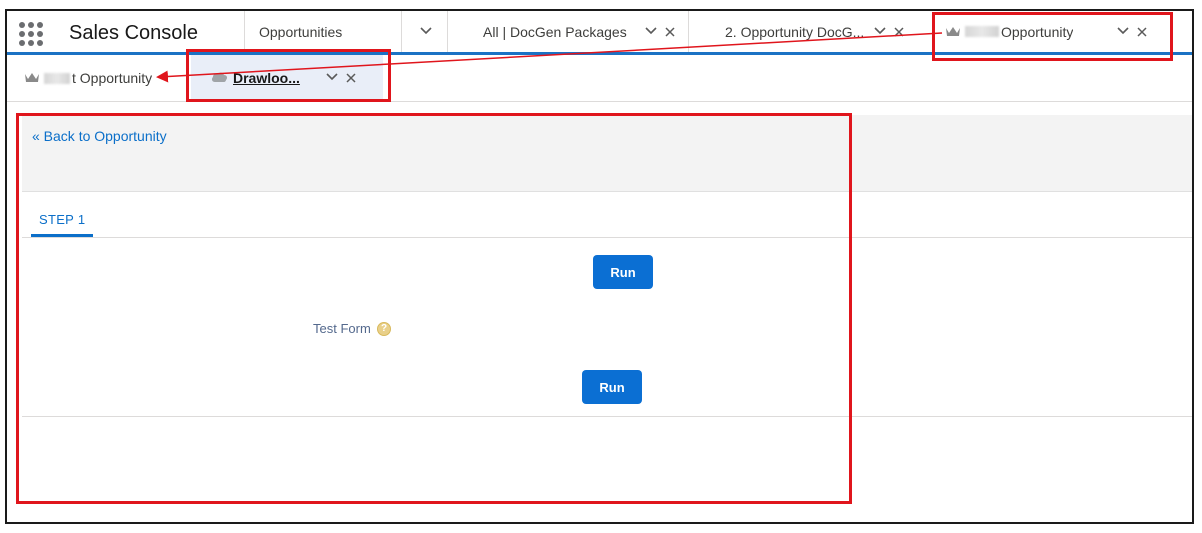 The image size is (1202, 533). Describe the element at coordinates (57, 78) in the screenshot. I see `redacted-text` at that location.